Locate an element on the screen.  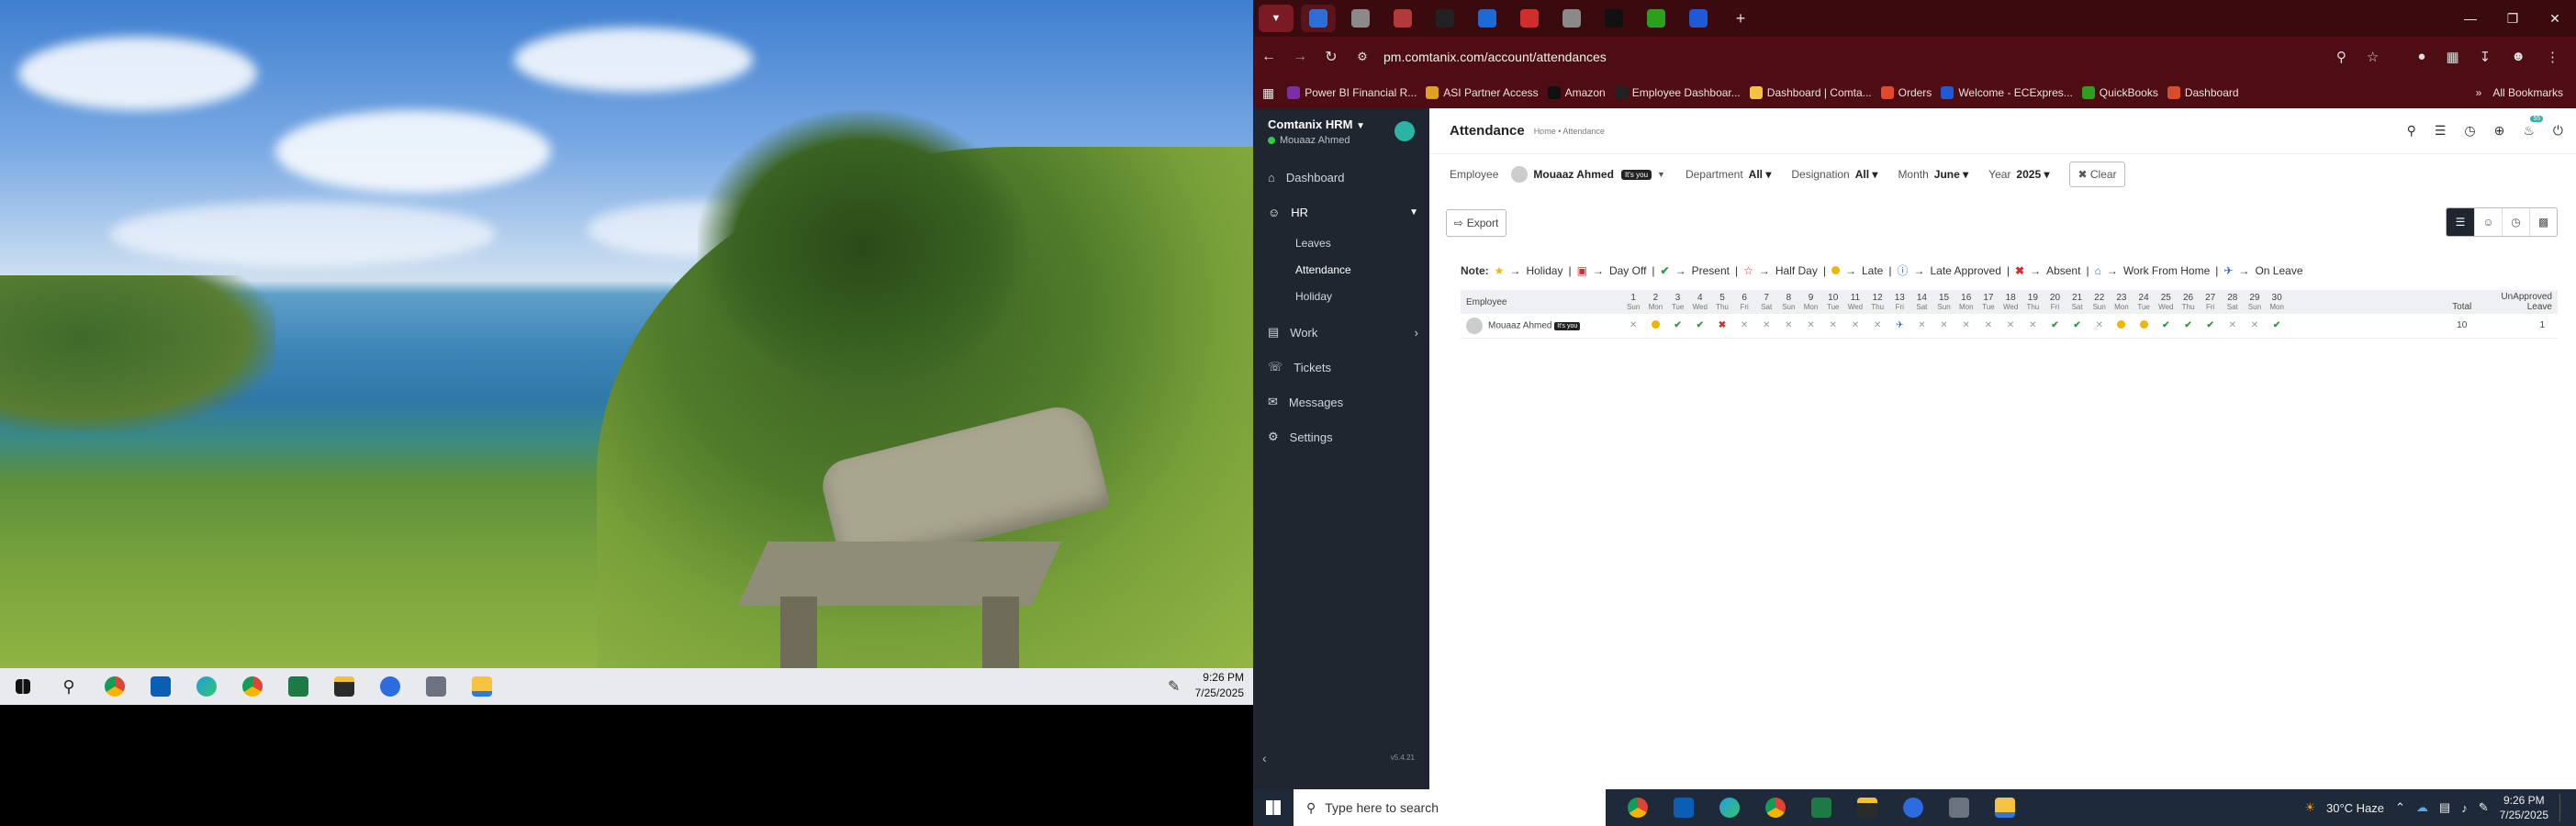
export-button: ⇨ Export is located at coordinates (1476, 223).